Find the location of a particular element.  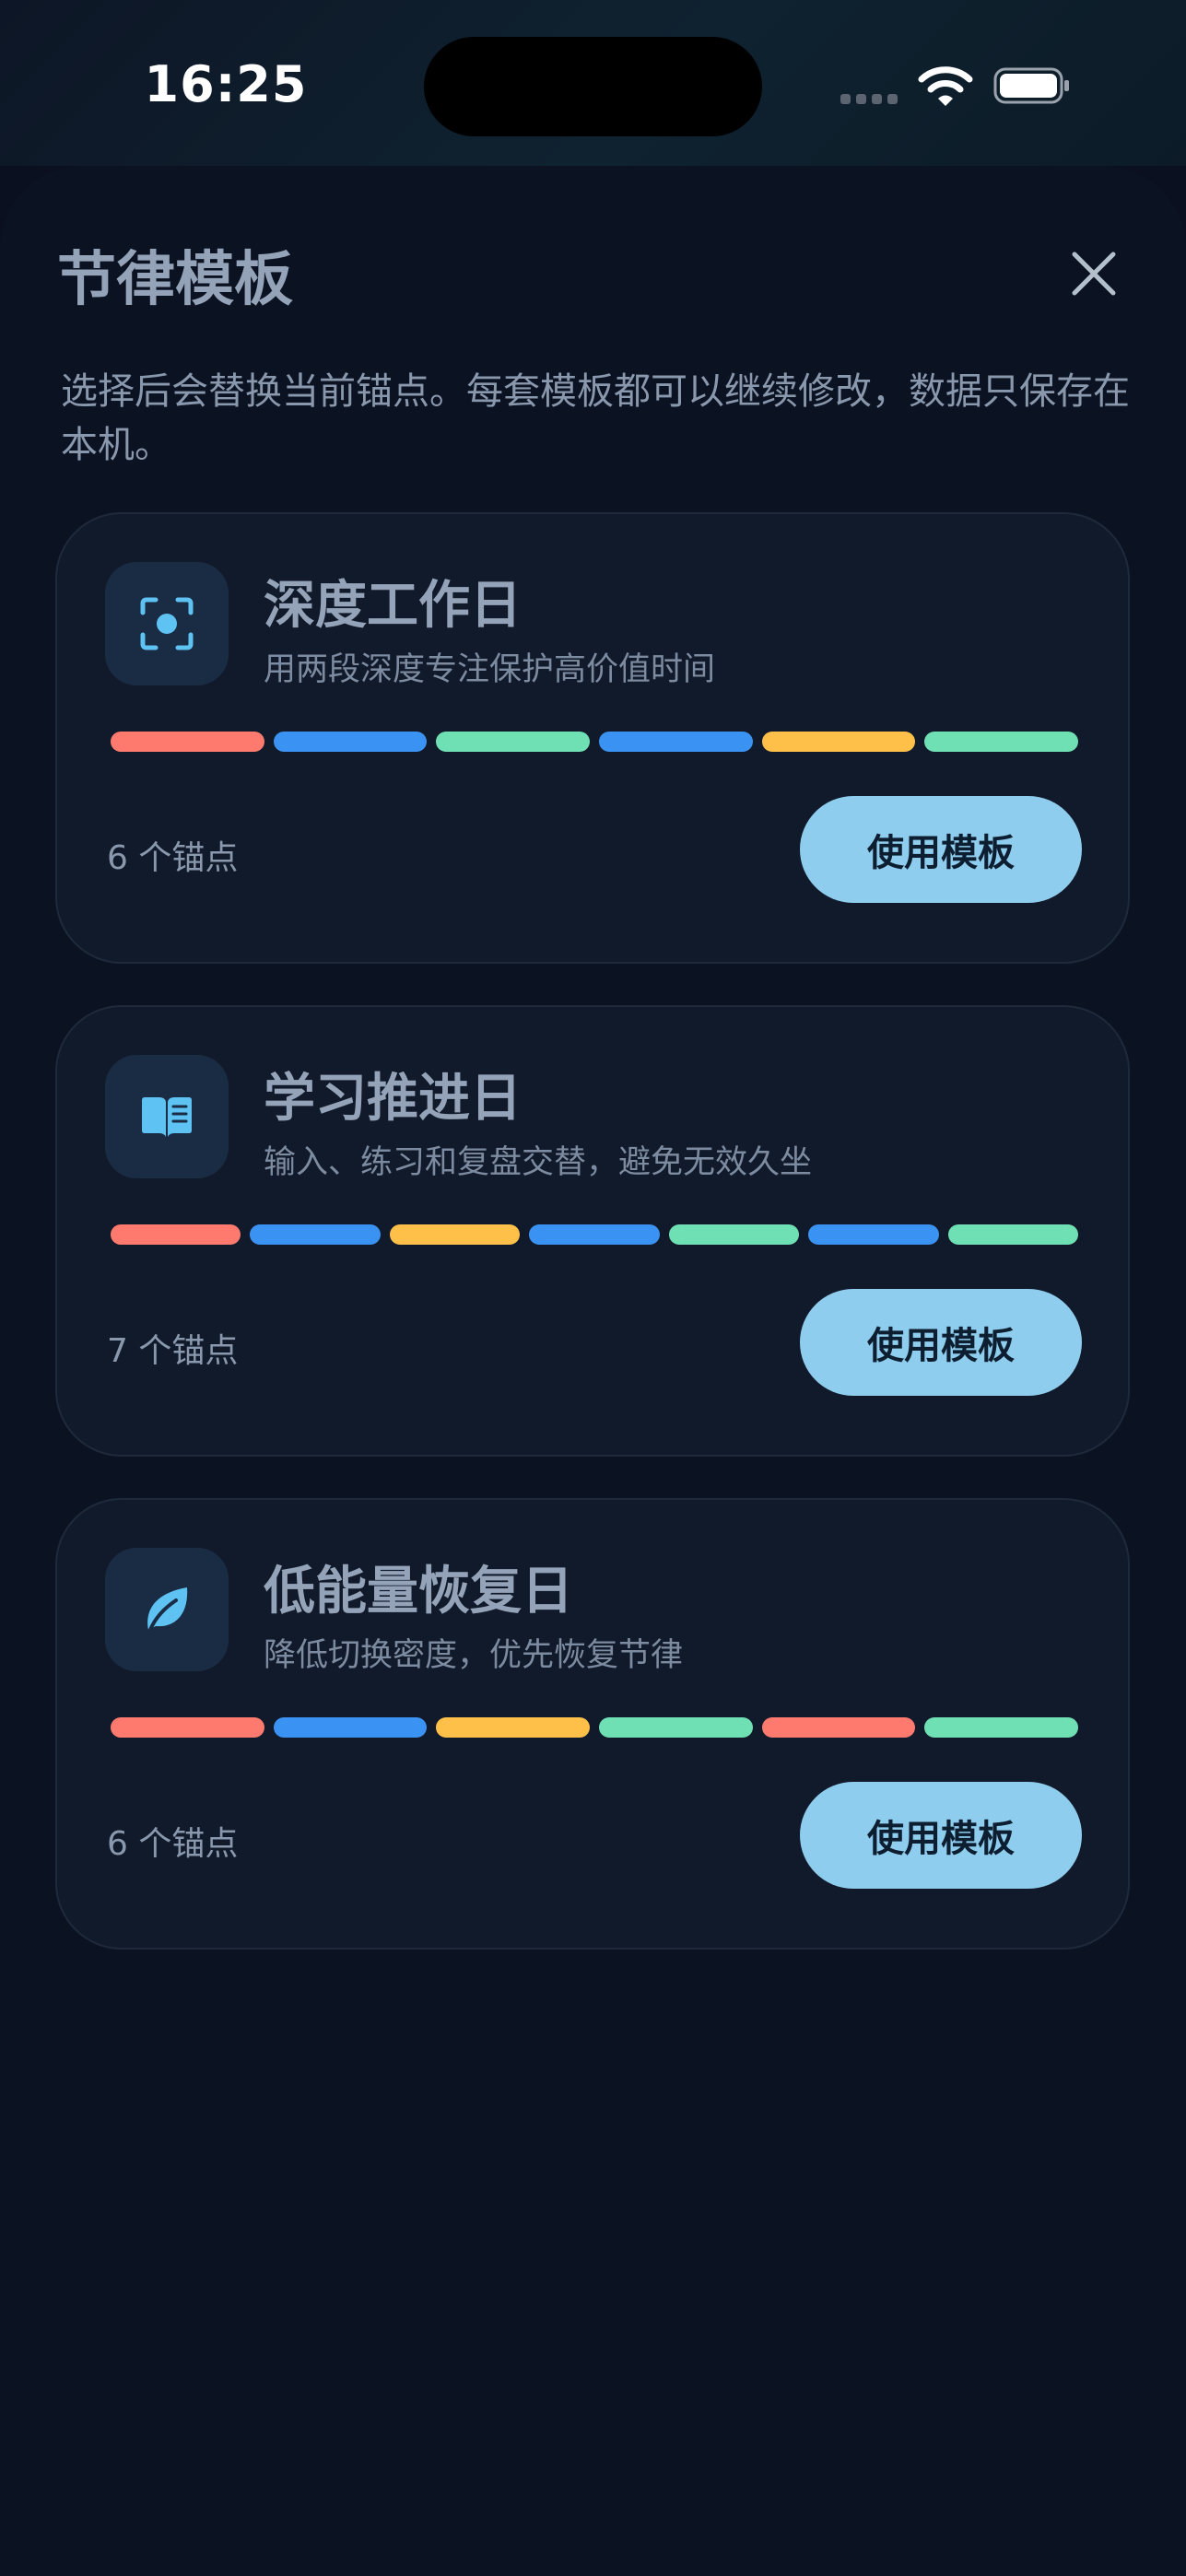

battery-icon is located at coordinates (1031, 85).